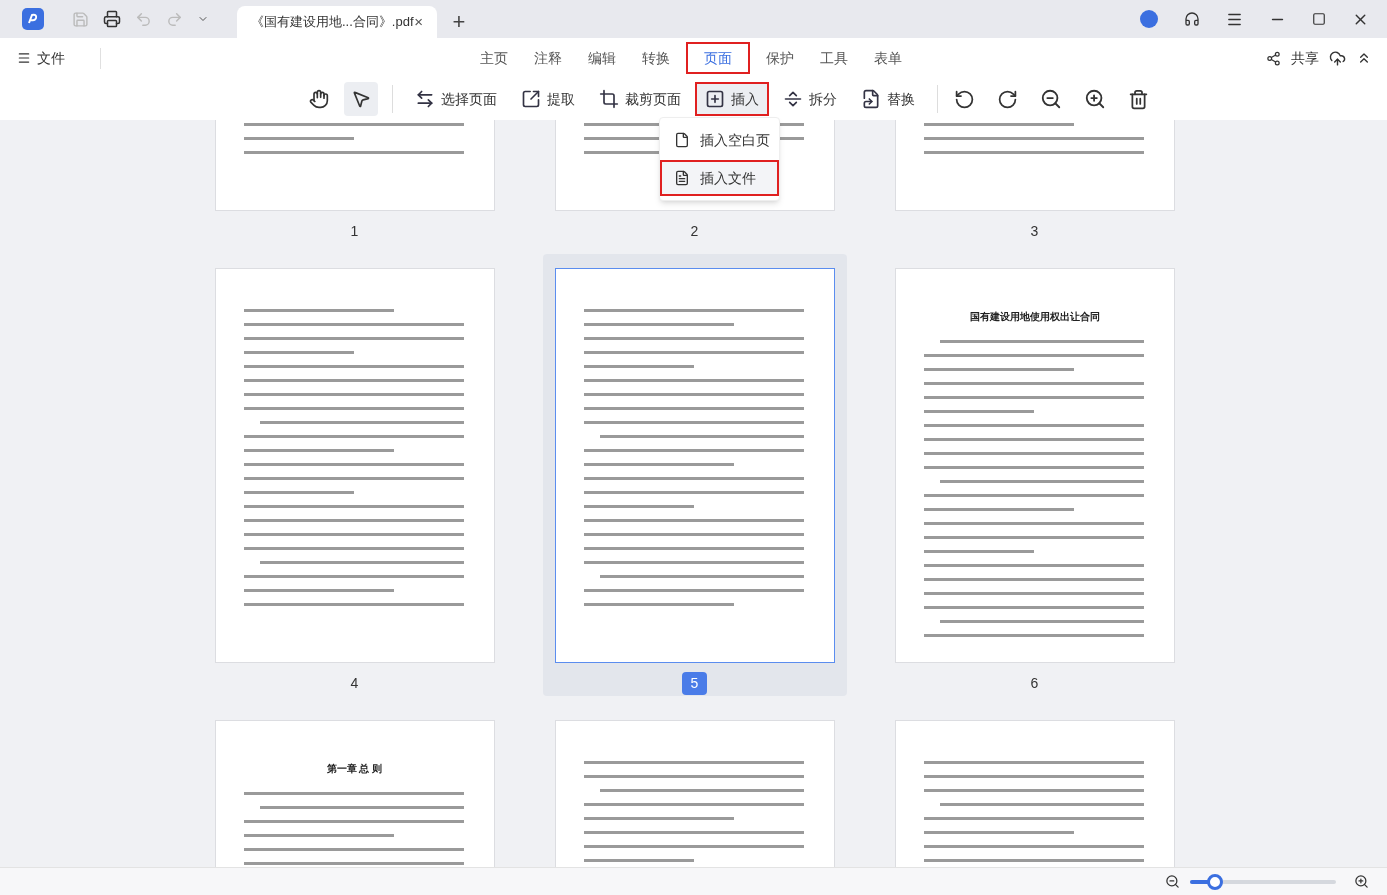 This screenshot has height=895, width=1387. What do you see at coordinates (655, 58) in the screenshot?
I see `menu-tab: 转换` at bounding box center [655, 58].